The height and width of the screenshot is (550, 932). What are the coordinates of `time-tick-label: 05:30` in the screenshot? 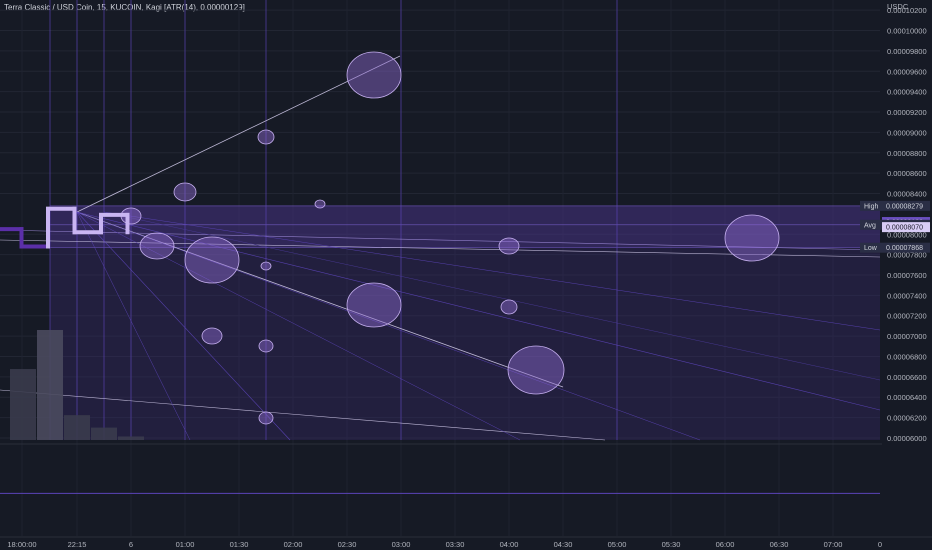 It's located at (671, 544).